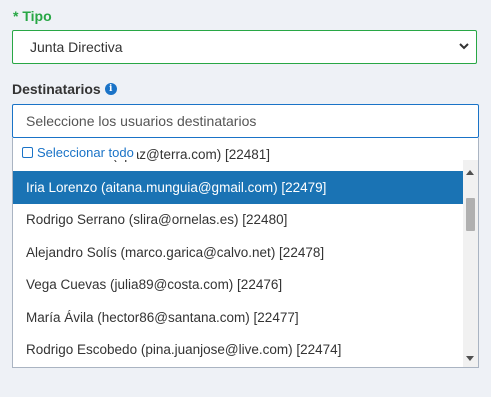 The image size is (491, 397). What do you see at coordinates (85, 152) in the screenshot?
I see `select-all-label: Seleccionar todo` at bounding box center [85, 152].